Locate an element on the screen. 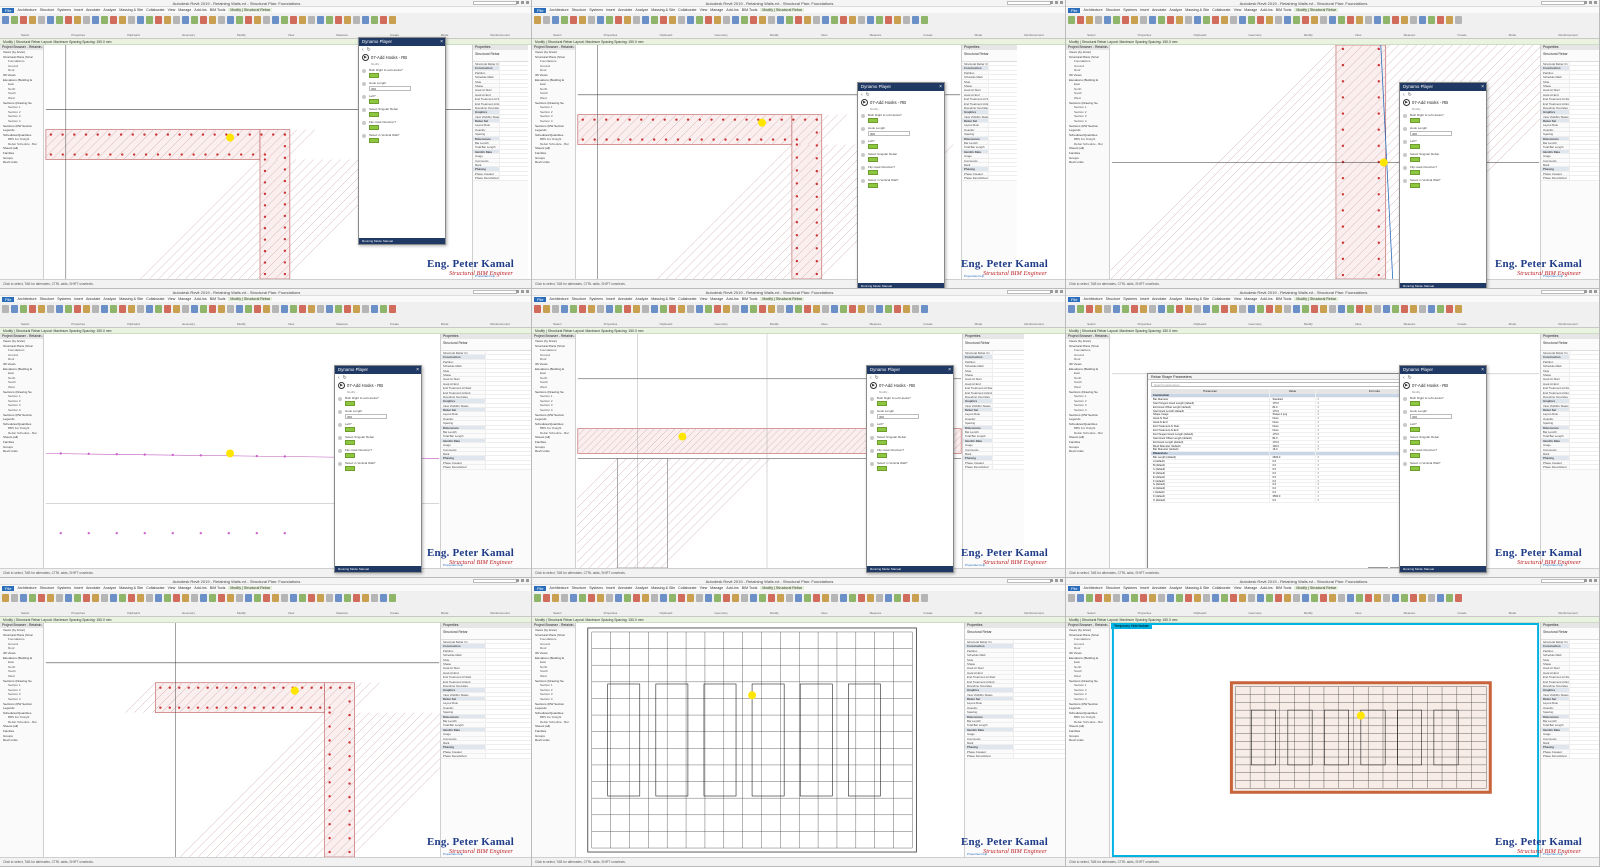 This screenshot has width=1600, height=867. tab-item: Massing & Site is located at coordinates (131, 588).